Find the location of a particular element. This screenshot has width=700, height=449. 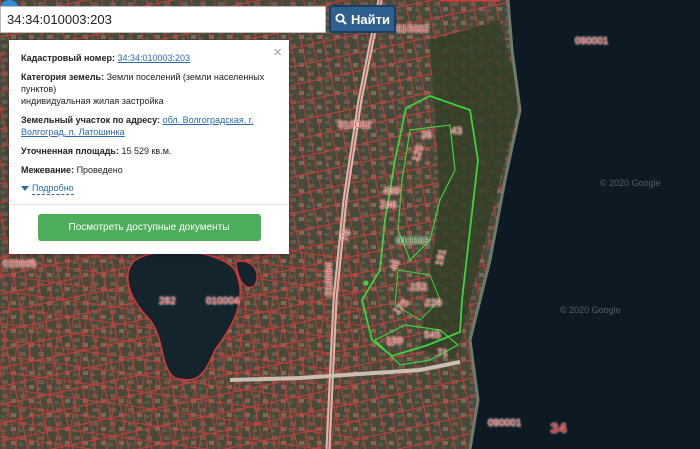

block-label: 010005 is located at coordinates (20, 264).